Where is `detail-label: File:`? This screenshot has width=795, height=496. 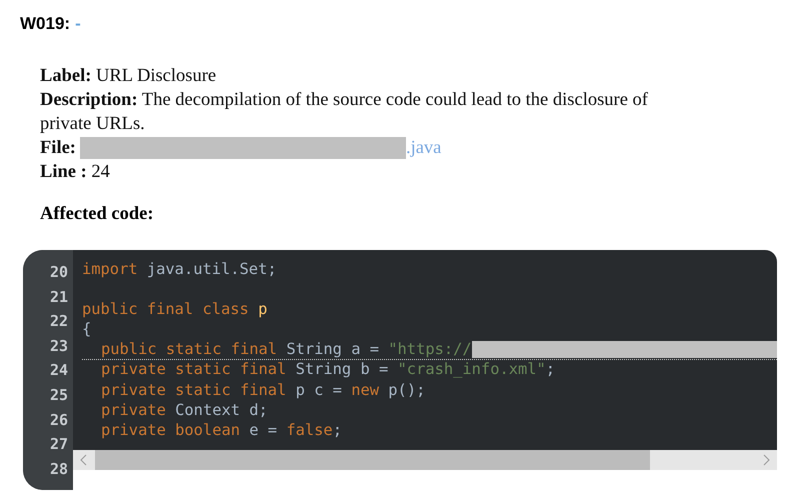
detail-label: File: is located at coordinates (58, 148).